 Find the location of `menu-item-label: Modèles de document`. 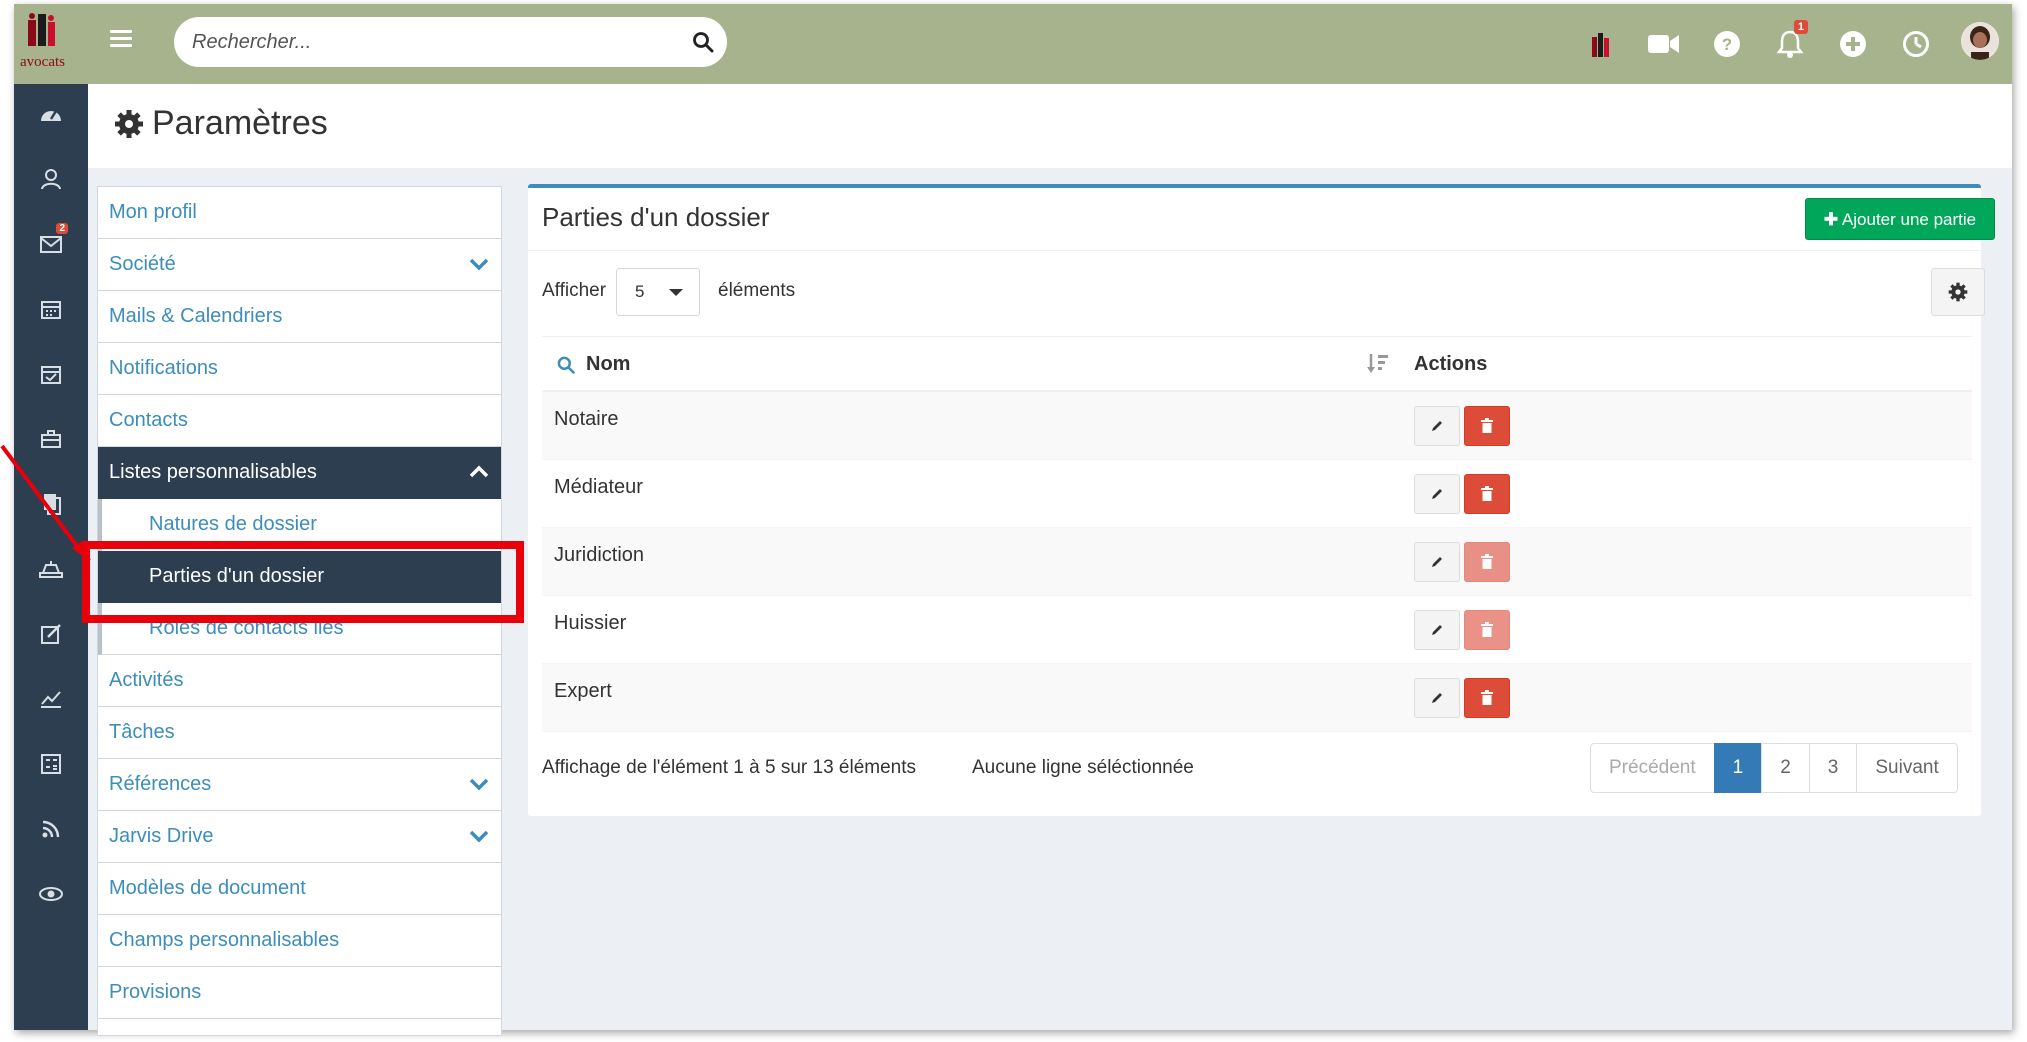

menu-item-label: Modèles de document is located at coordinates (207, 888).